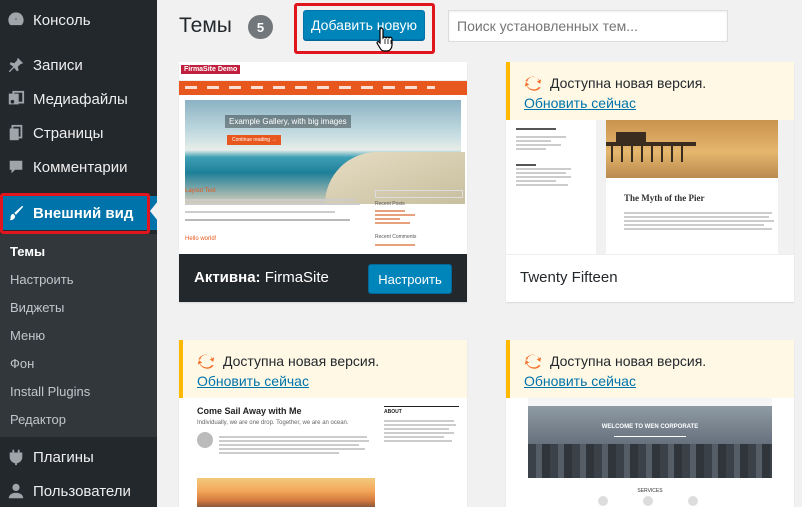 The height and width of the screenshot is (507, 802). I want to click on active-theme-name: FirmaSite, so click(296, 277).